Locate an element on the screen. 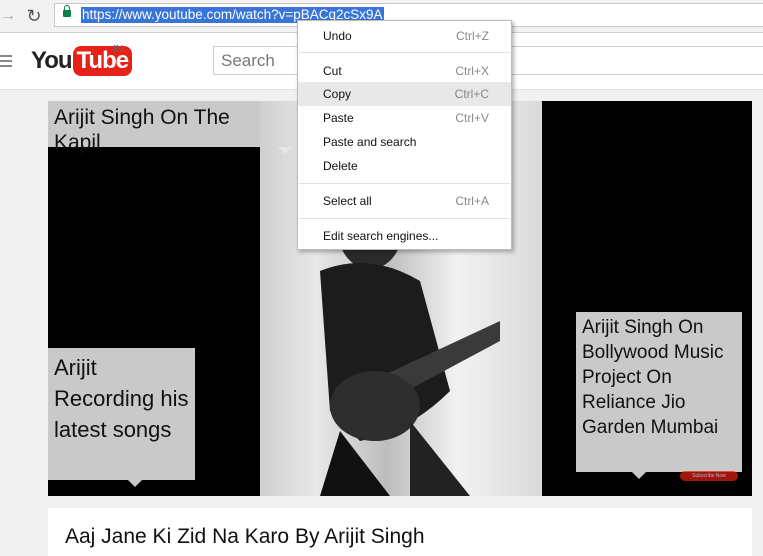 The height and width of the screenshot is (556, 763). video-title: Aaj Jane Ki Zid Na Karo By Arijit Singh is located at coordinates (245, 536).